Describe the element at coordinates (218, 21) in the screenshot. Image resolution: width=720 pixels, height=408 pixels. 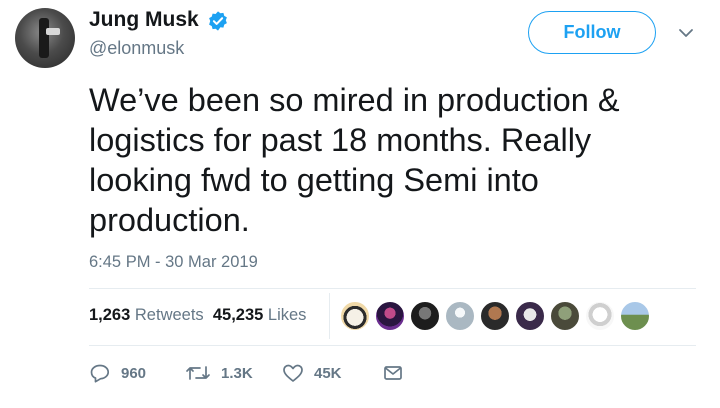
I see `verified-badge-icon` at that location.